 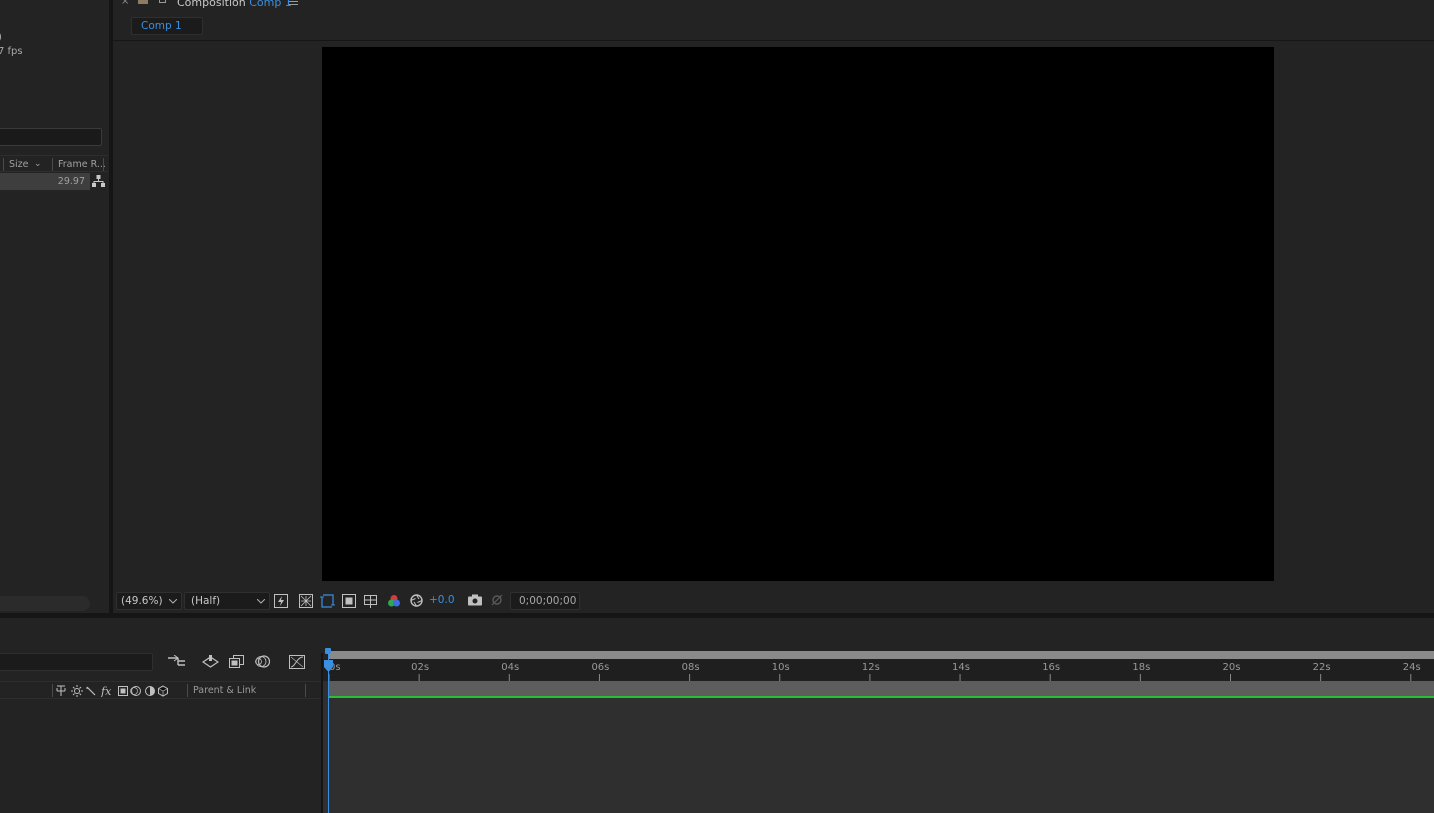 I want to click on ruler-label: 24s, so click(x=1411, y=667).